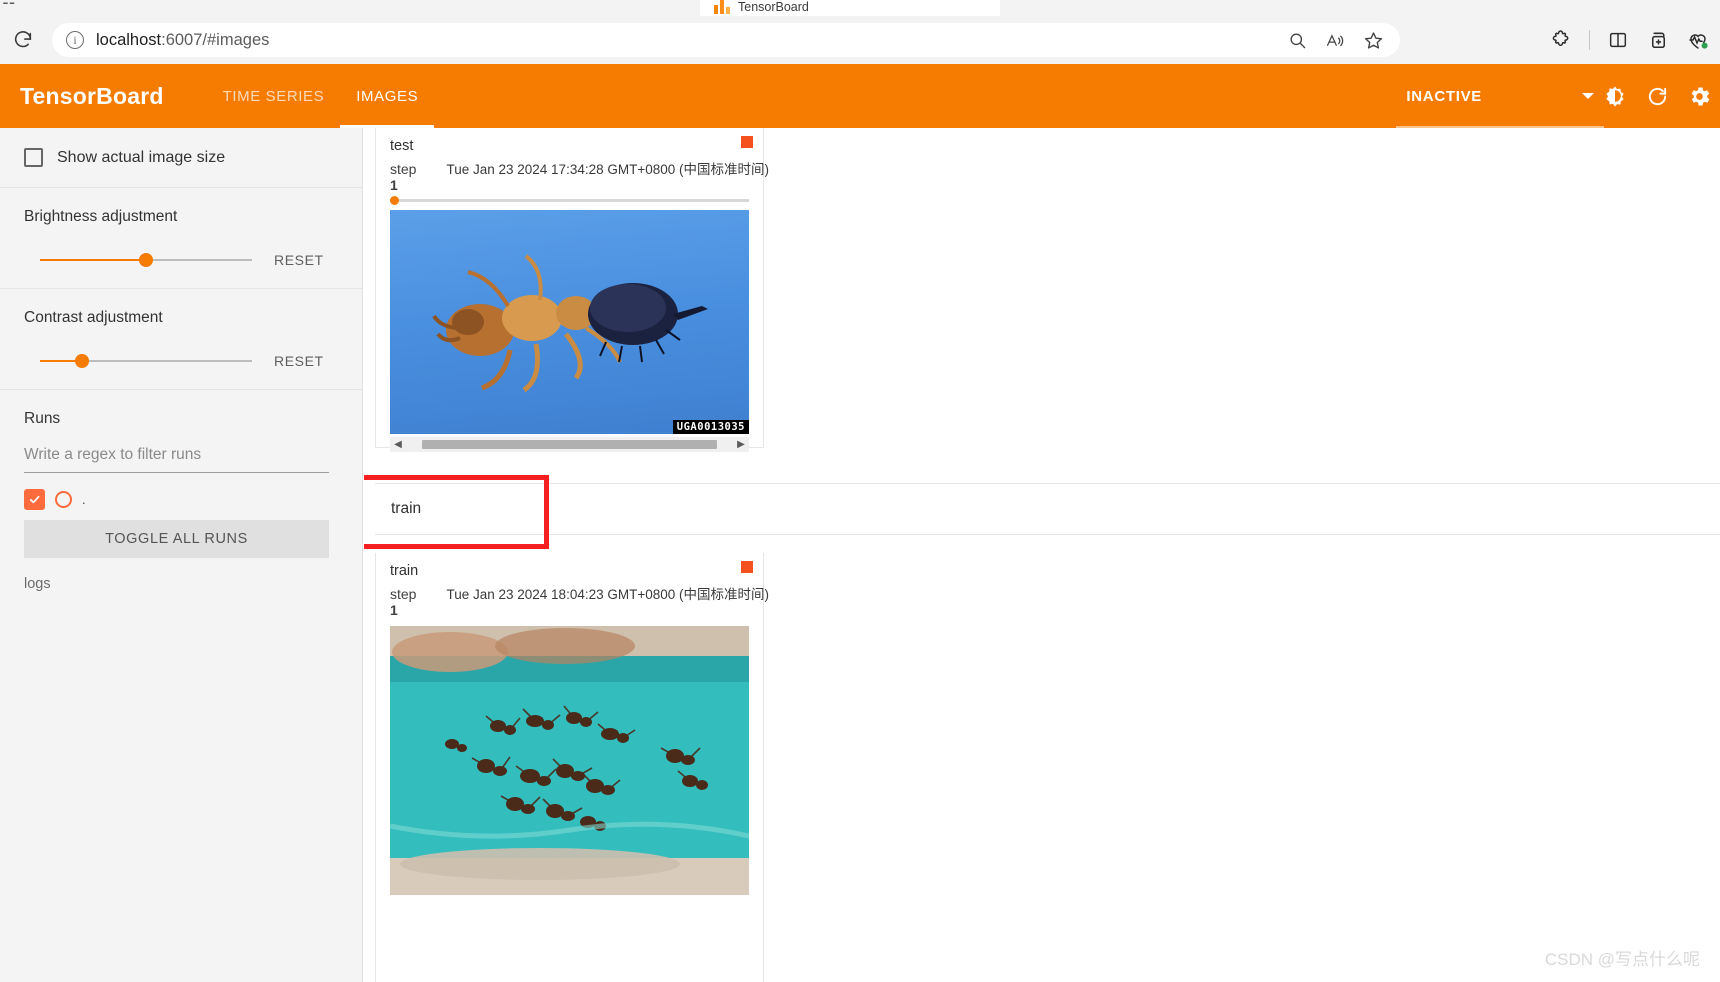 The image size is (1720, 982). I want to click on add-to-collections-icon, so click(1658, 40).